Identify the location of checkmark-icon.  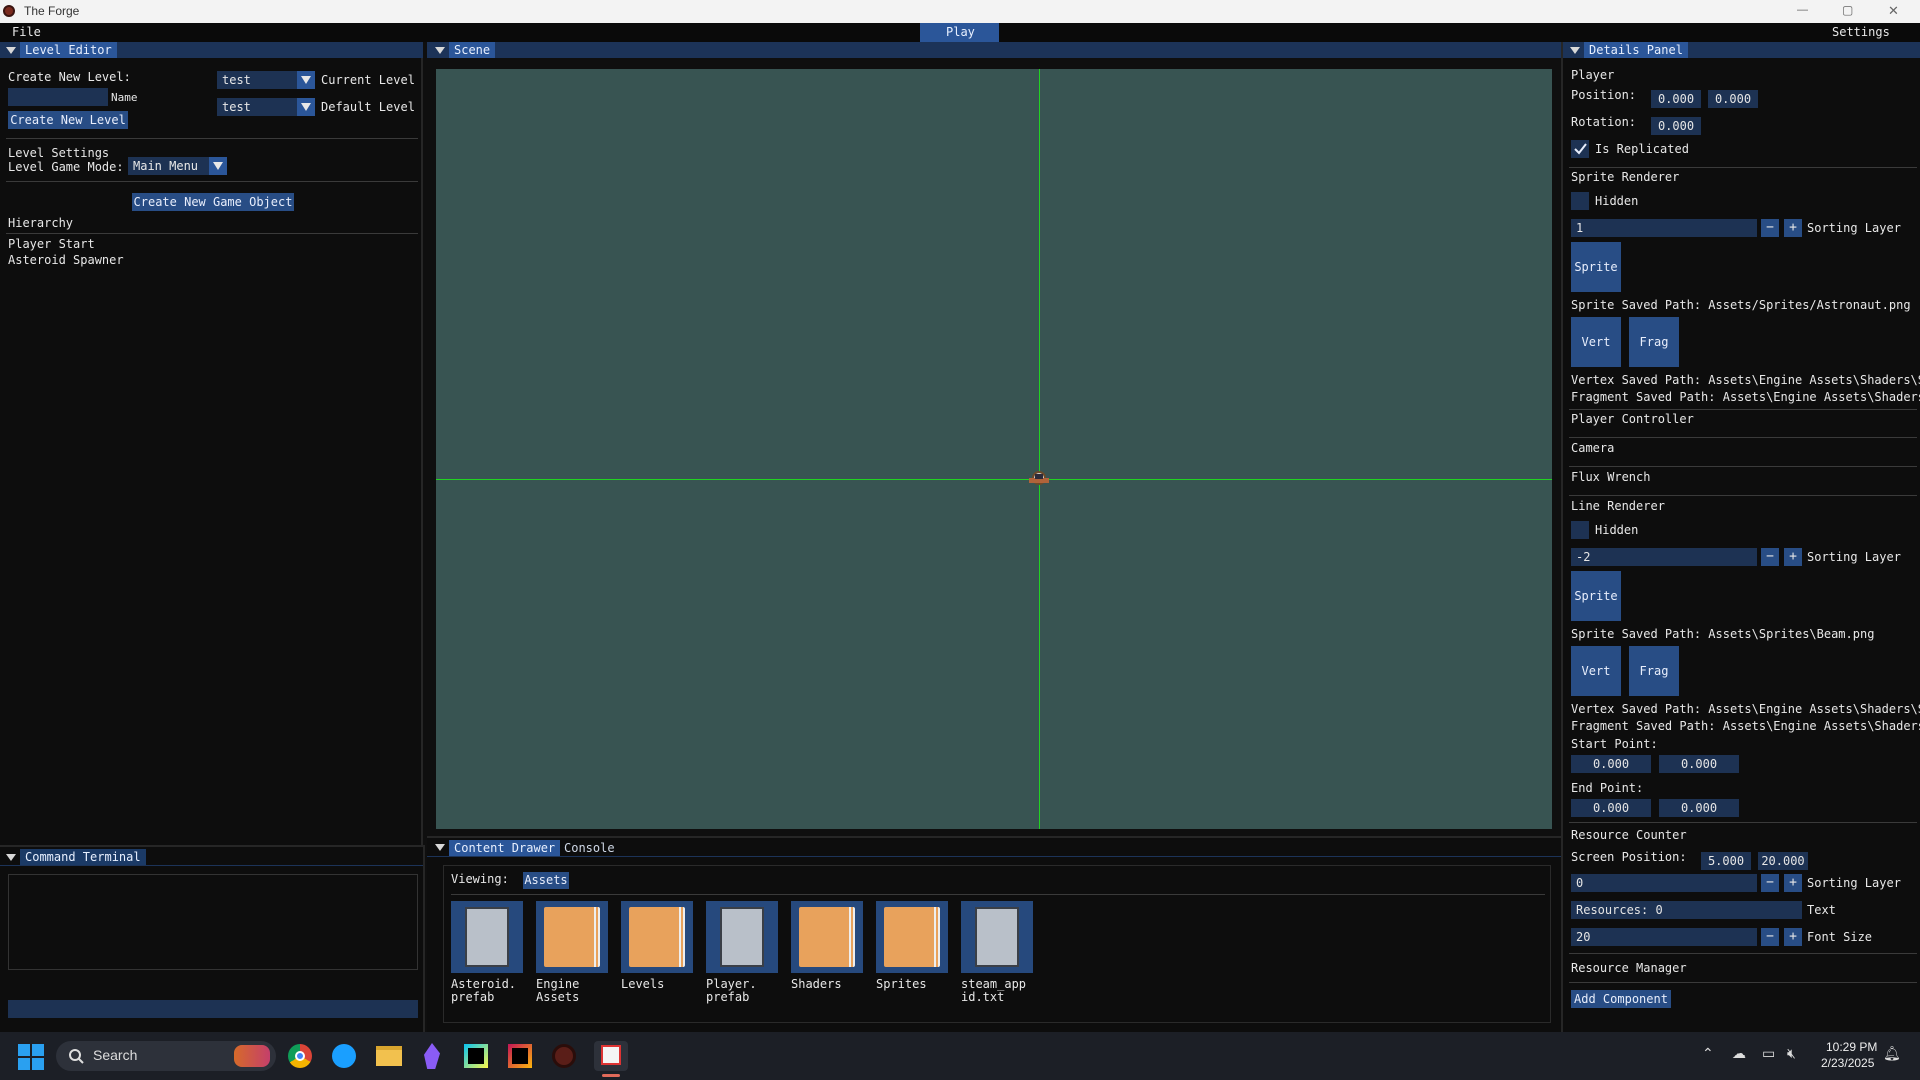
(1580, 149).